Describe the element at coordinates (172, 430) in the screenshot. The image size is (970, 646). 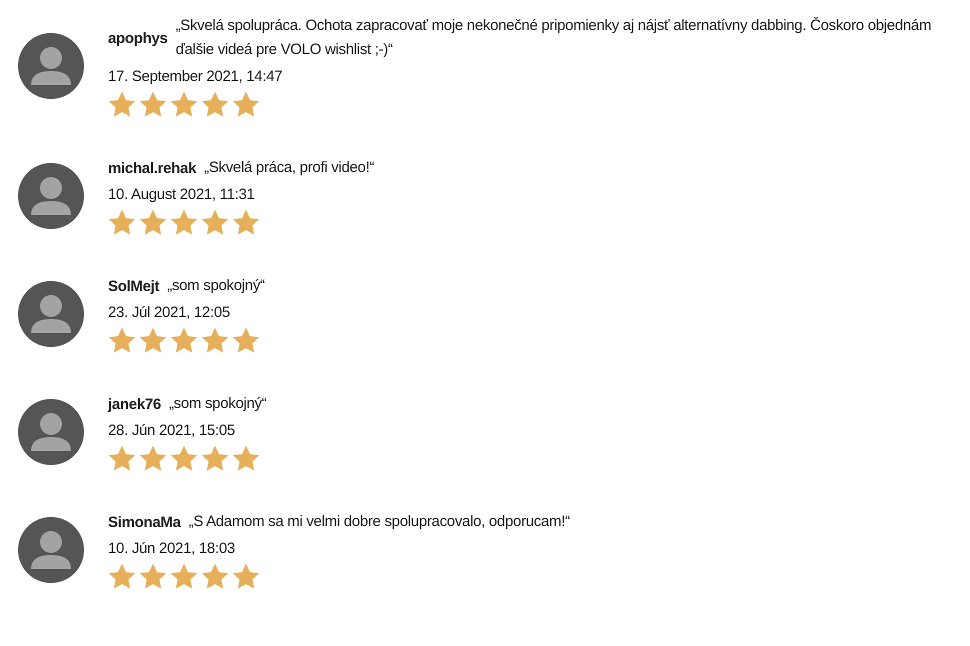
I see `review-date: 28. Jún 2021, 15:05` at that location.